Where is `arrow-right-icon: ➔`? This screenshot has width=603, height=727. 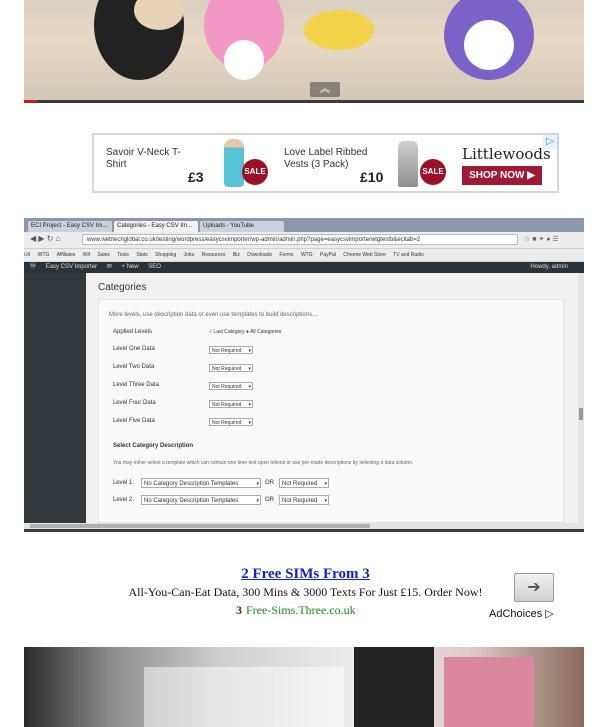
arrow-right-icon: ➔ is located at coordinates (534, 587).